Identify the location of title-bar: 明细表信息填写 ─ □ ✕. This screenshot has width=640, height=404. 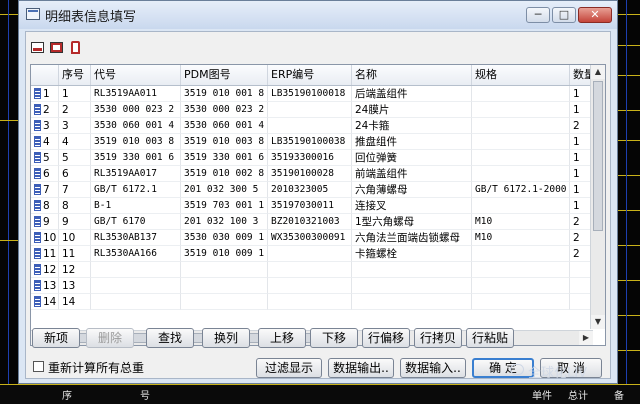
(318, 15).